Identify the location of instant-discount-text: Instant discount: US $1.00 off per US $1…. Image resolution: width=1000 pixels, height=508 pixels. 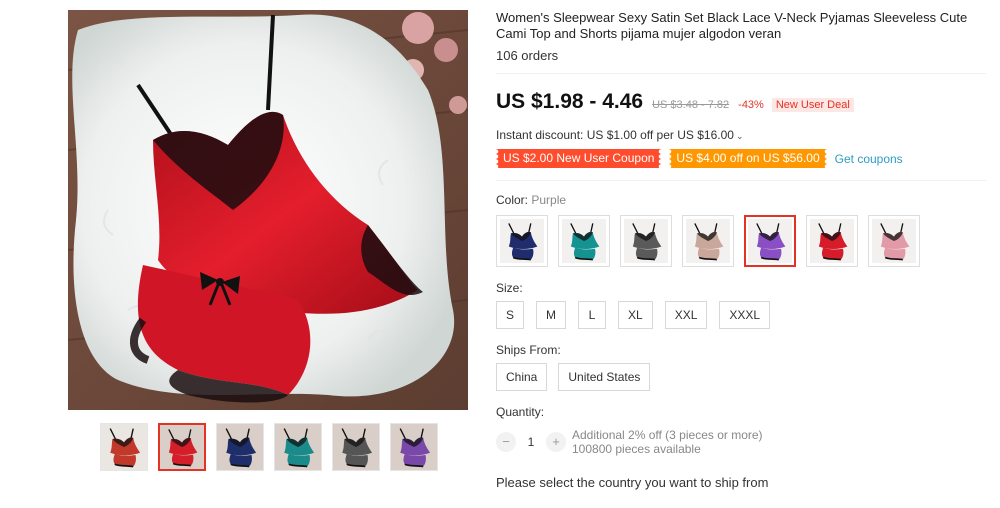
(615, 135).